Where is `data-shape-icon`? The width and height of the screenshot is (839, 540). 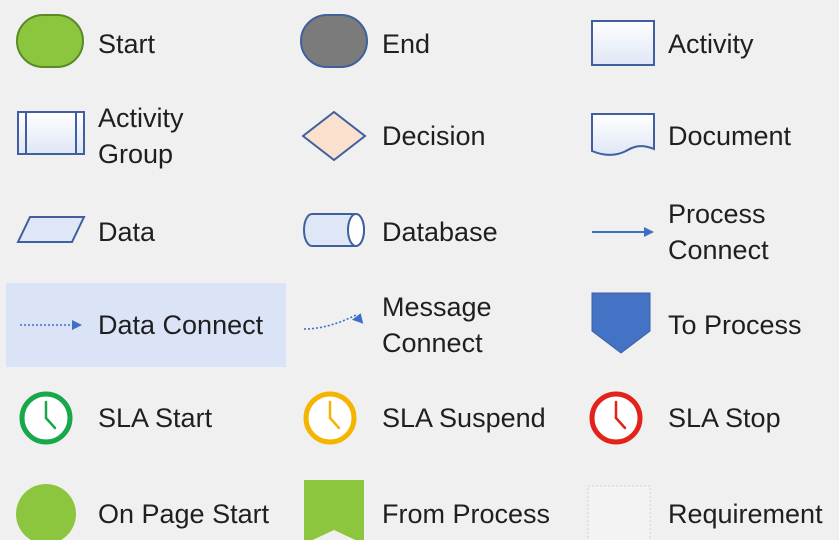 data-shape-icon is located at coordinates (50, 232).